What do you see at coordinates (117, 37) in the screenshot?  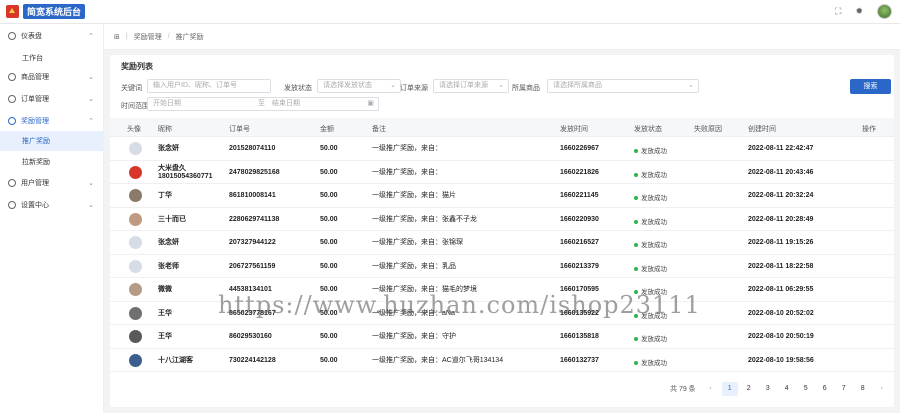 I see `grid-icon: ⊞` at bounding box center [117, 37].